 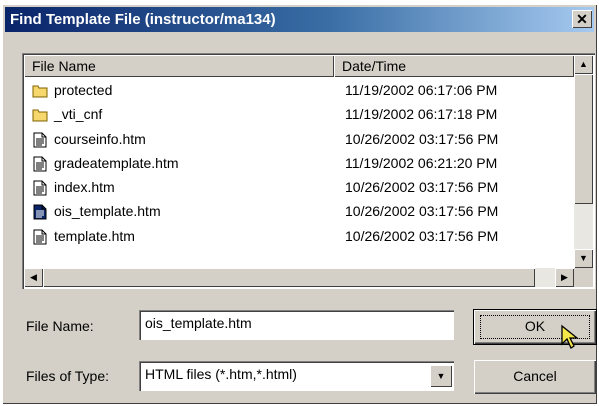 What do you see at coordinates (100, 138) in the screenshot?
I see `file-name-cell: courseinfo.htm` at bounding box center [100, 138].